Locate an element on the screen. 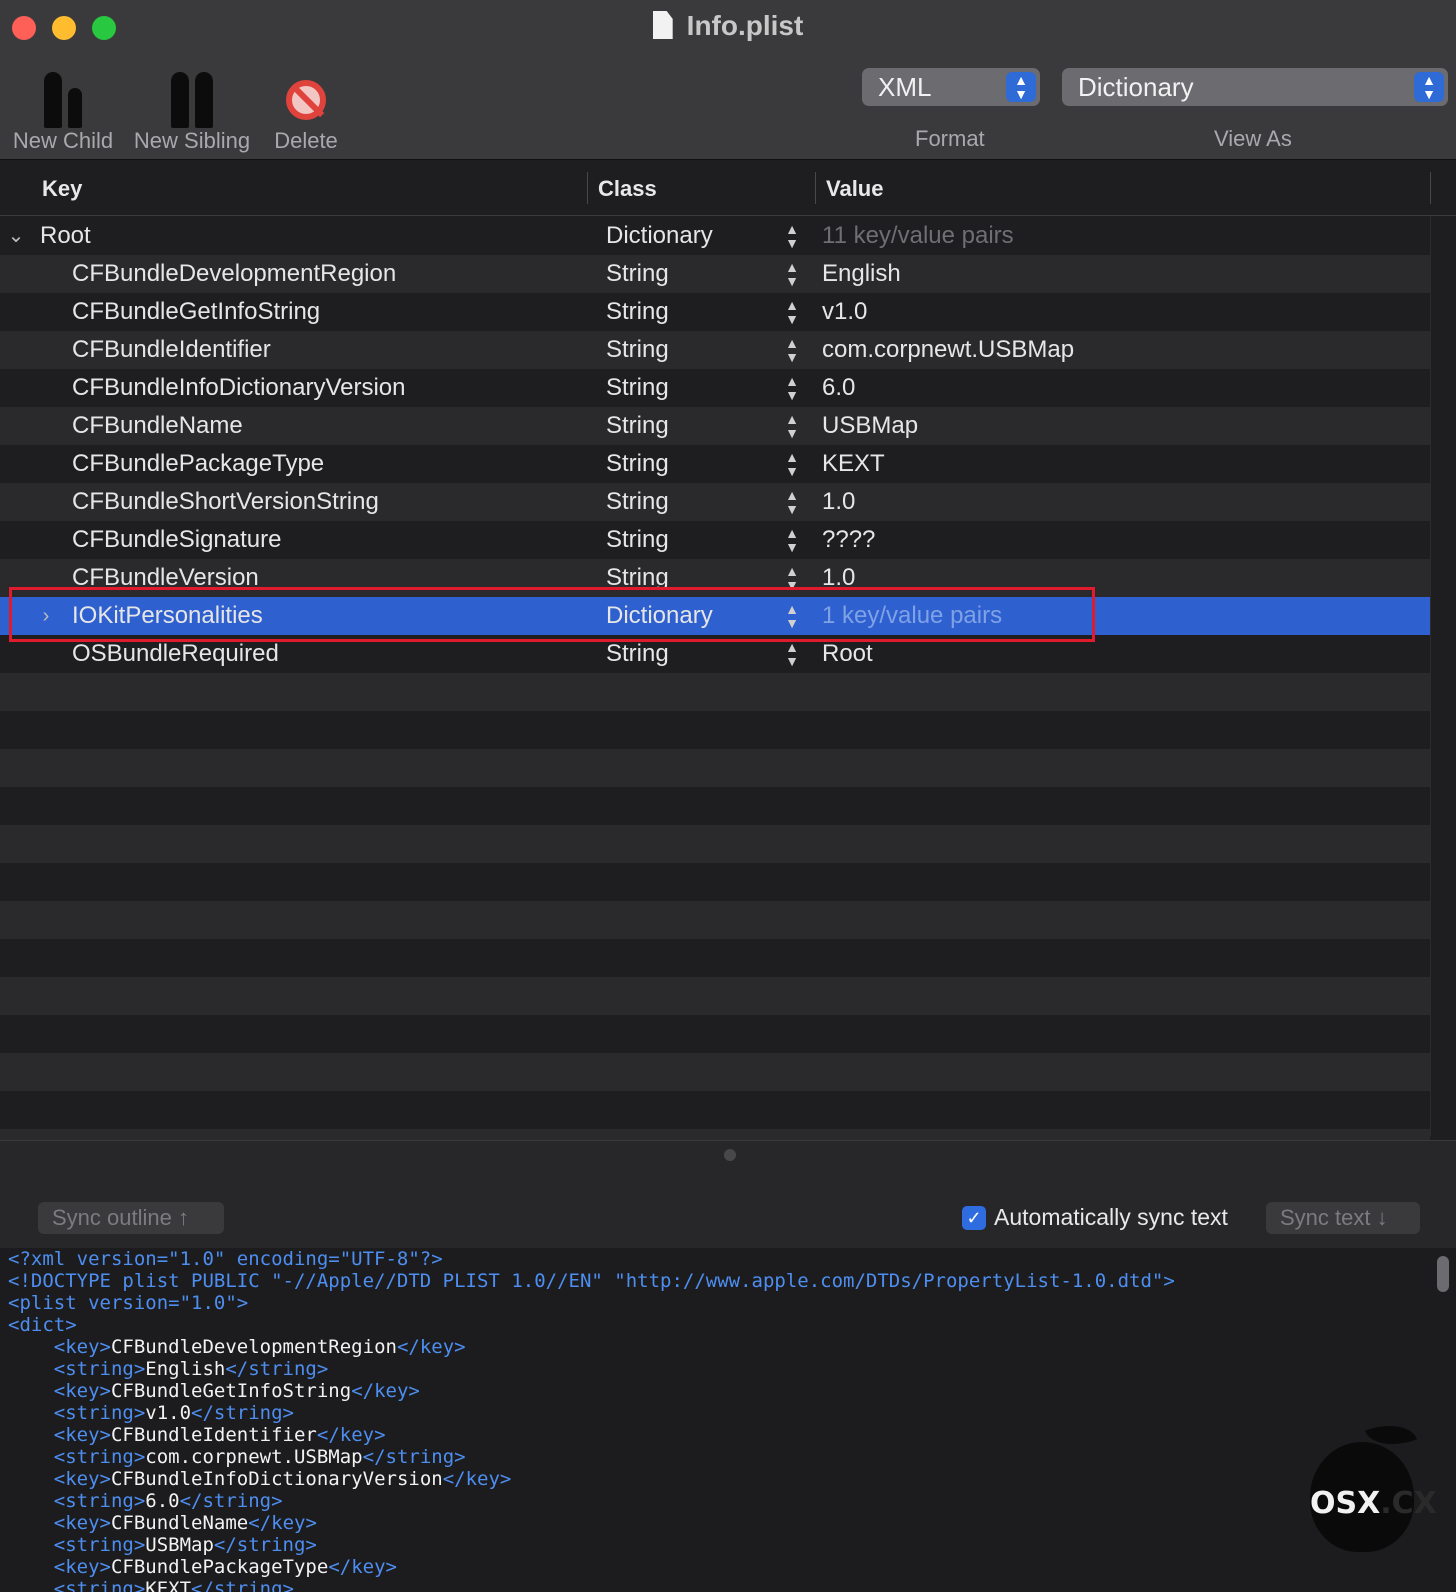 Image resolution: width=1456 pixels, height=1592 pixels. scrollbar-thumb is located at coordinates (1443, 1274).